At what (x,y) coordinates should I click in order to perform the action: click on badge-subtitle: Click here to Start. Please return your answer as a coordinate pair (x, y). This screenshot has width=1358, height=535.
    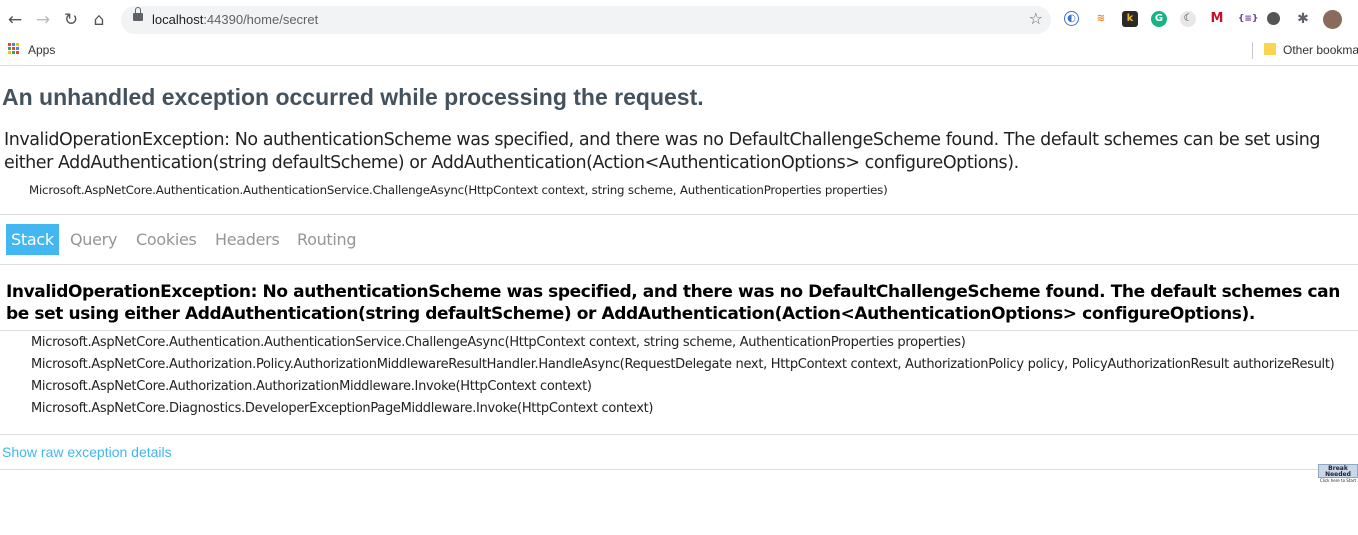
    Looking at the image, I should click on (1338, 480).